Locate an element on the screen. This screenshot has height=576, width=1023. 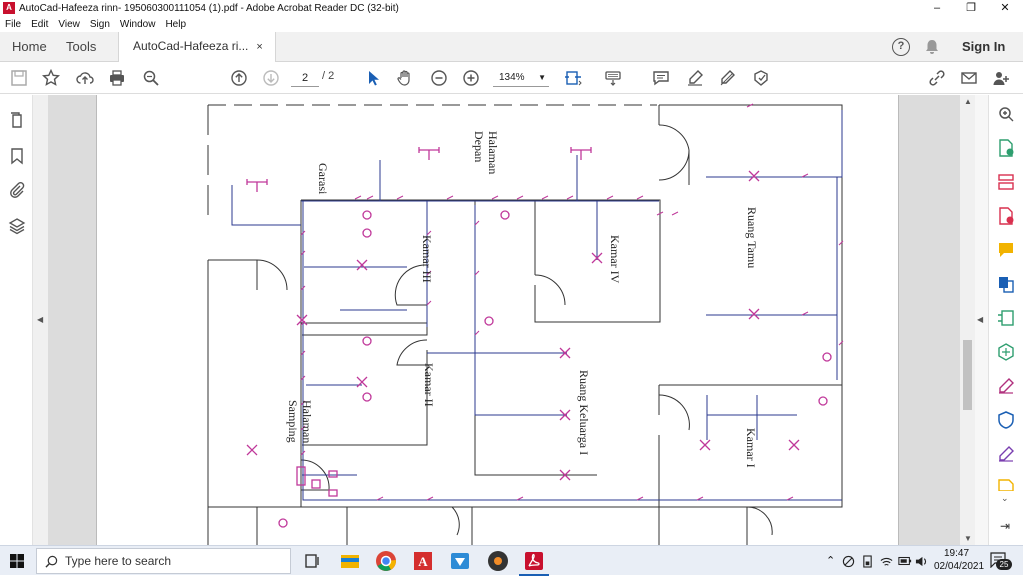
keyboard-scroll-icon is located at coordinates (613, 78).